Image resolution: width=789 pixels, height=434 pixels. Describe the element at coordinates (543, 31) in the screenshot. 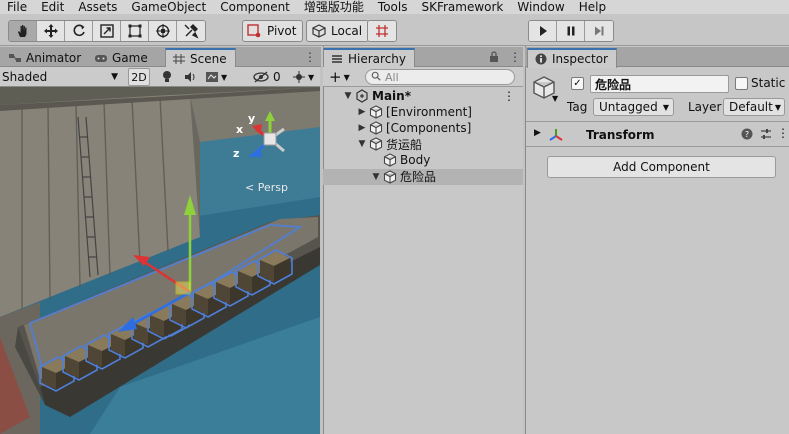

I see `play-icon` at that location.